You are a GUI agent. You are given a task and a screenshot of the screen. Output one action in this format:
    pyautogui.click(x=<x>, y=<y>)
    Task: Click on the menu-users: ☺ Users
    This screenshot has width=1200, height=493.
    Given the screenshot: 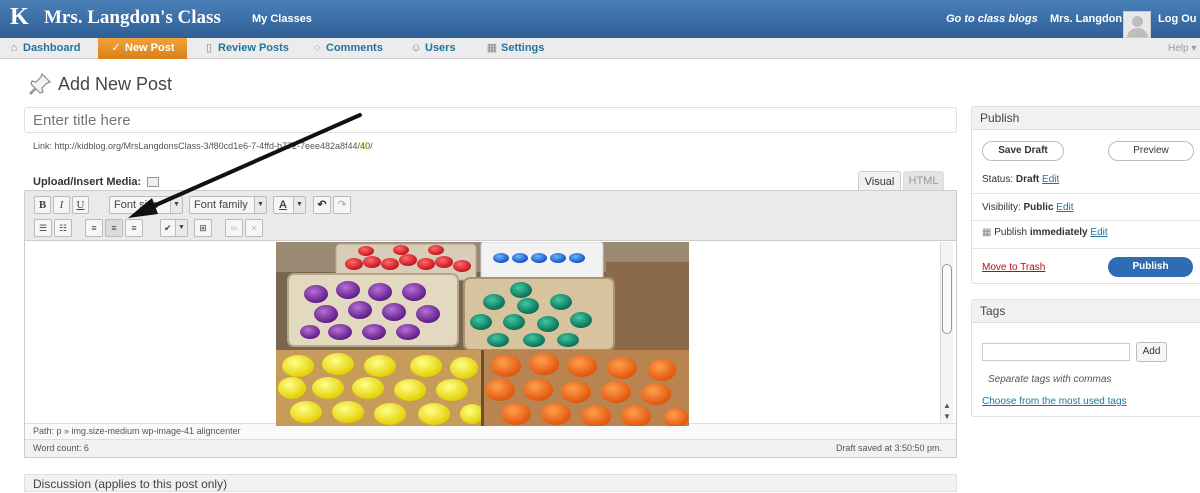 What is the action you would take?
    pyautogui.click(x=432, y=48)
    